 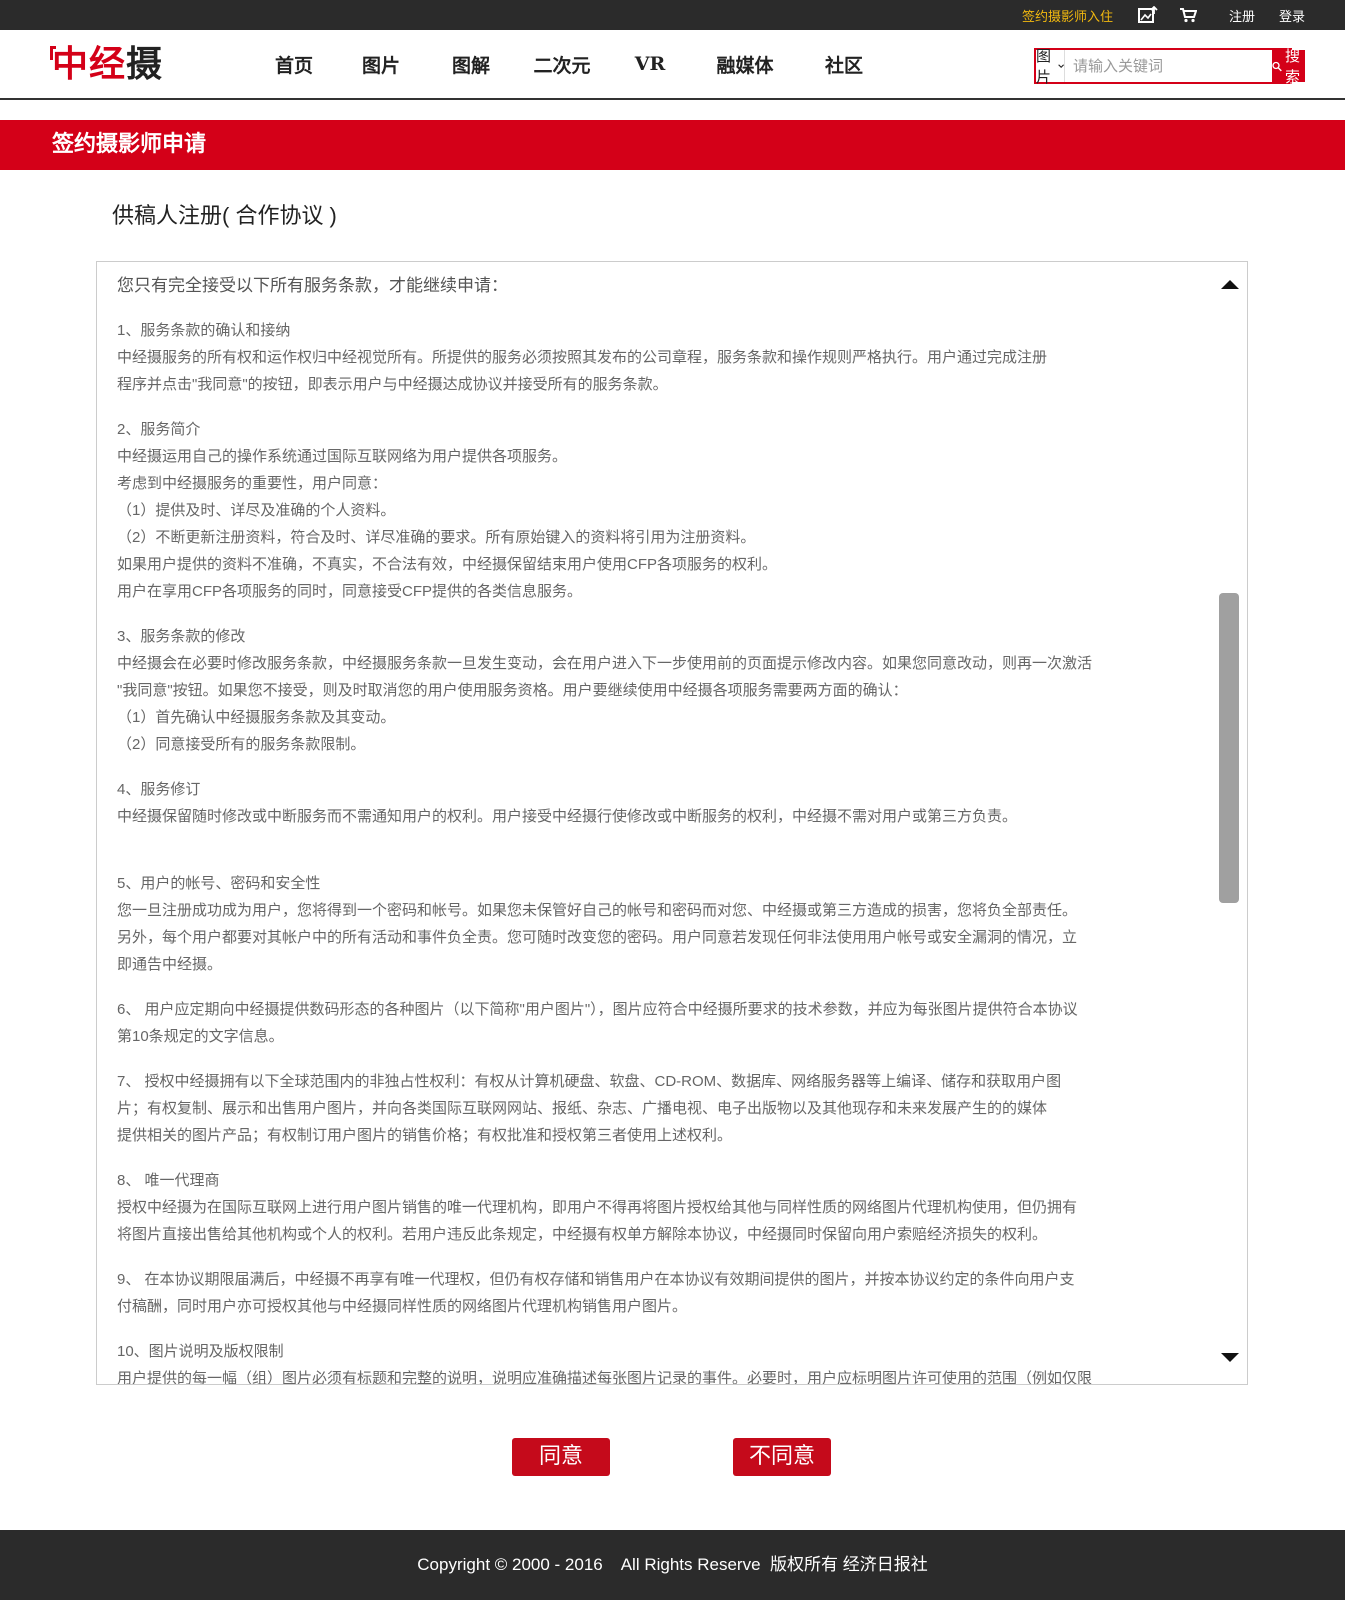 I want to click on search-input, so click(x=1169, y=66).